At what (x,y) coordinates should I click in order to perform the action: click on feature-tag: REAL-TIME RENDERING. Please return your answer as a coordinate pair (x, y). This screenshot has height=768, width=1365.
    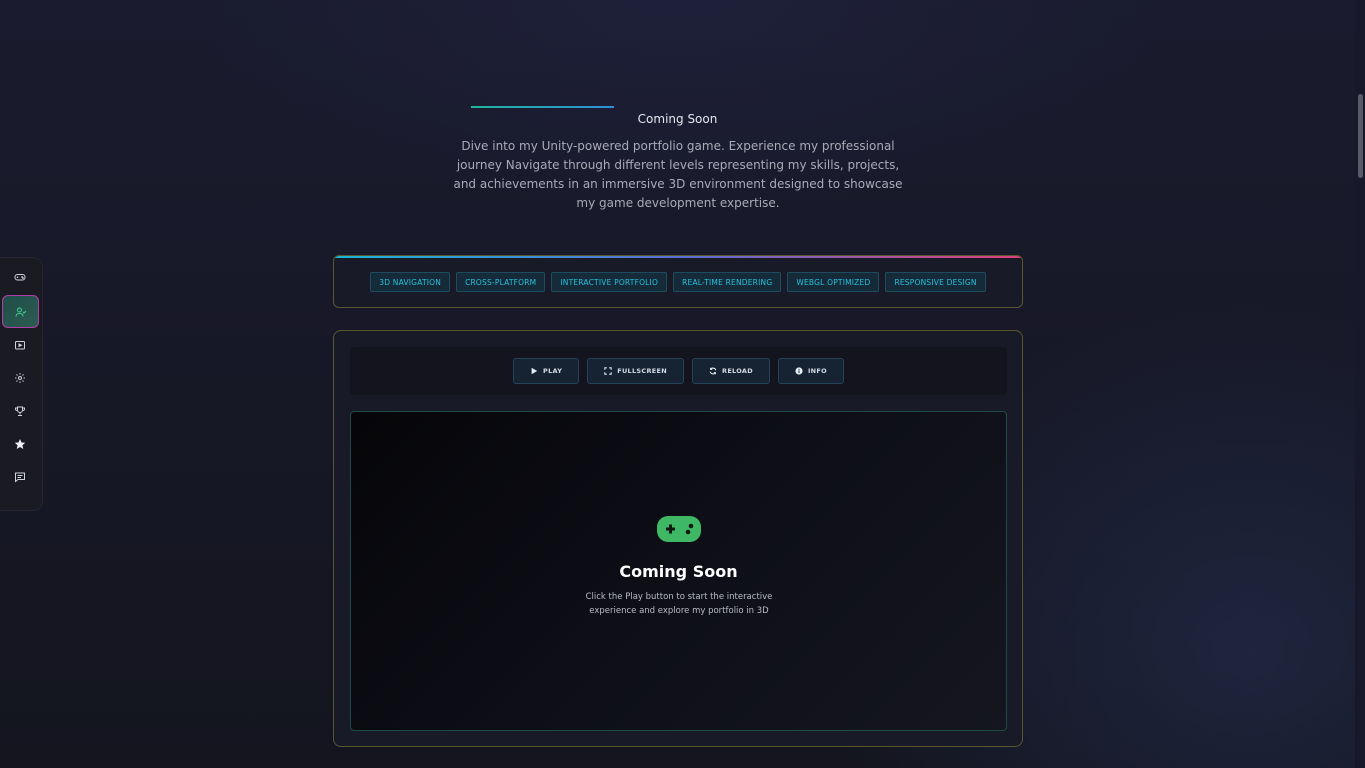
    Looking at the image, I should click on (727, 282).